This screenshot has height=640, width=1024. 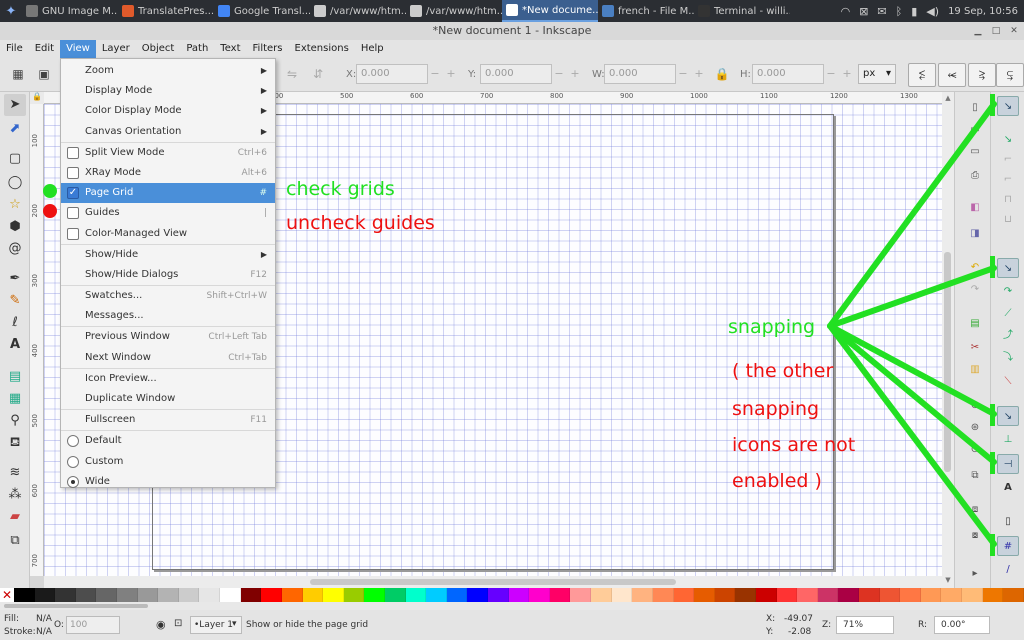 I want to click on menu-path: Path, so click(x=197, y=49).